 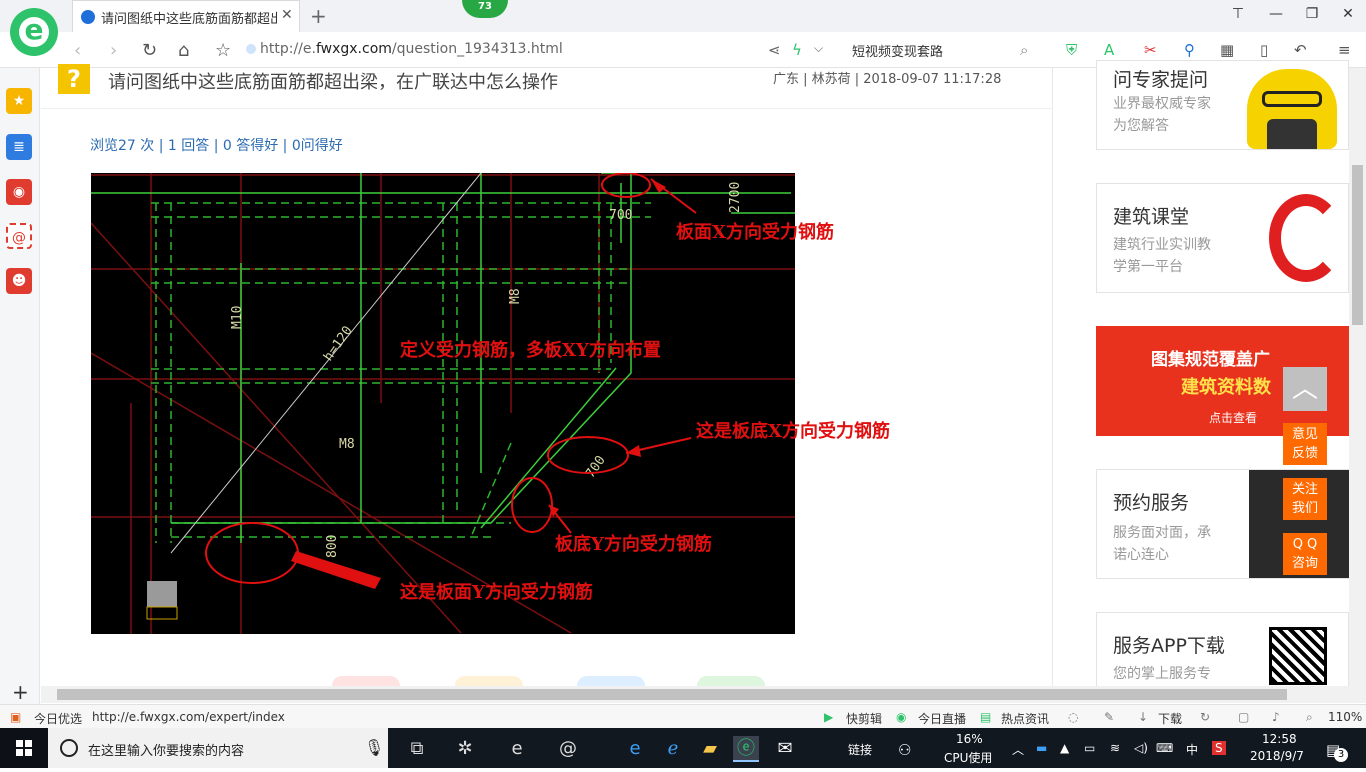 What do you see at coordinates (77, 50) in the screenshot?
I see `back-icon: ‹` at bounding box center [77, 50].